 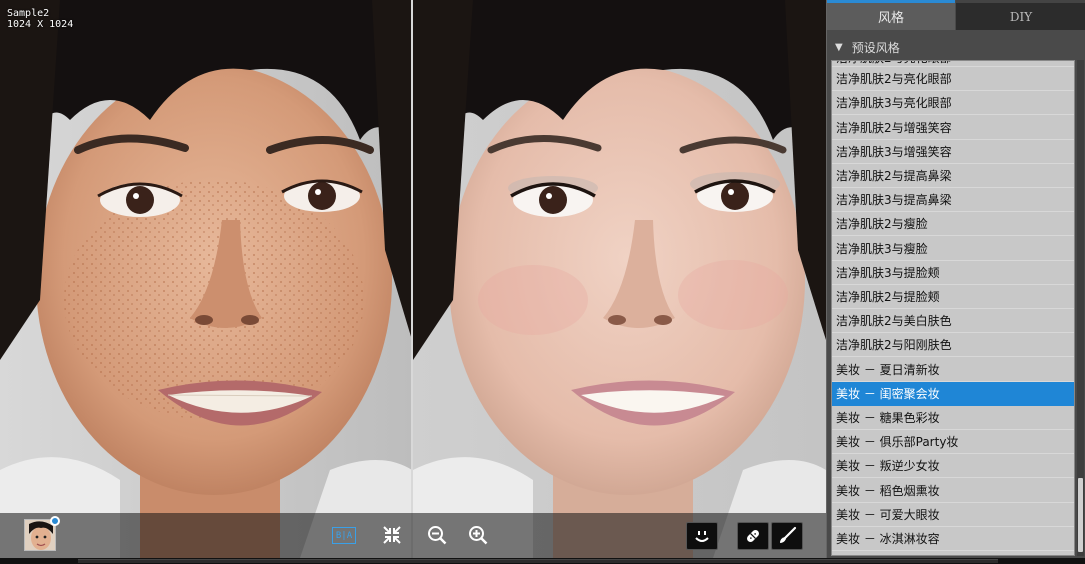 I want to click on preset-list-item: 洁净肌肤3与提脸颊, so click(x=953, y=273).